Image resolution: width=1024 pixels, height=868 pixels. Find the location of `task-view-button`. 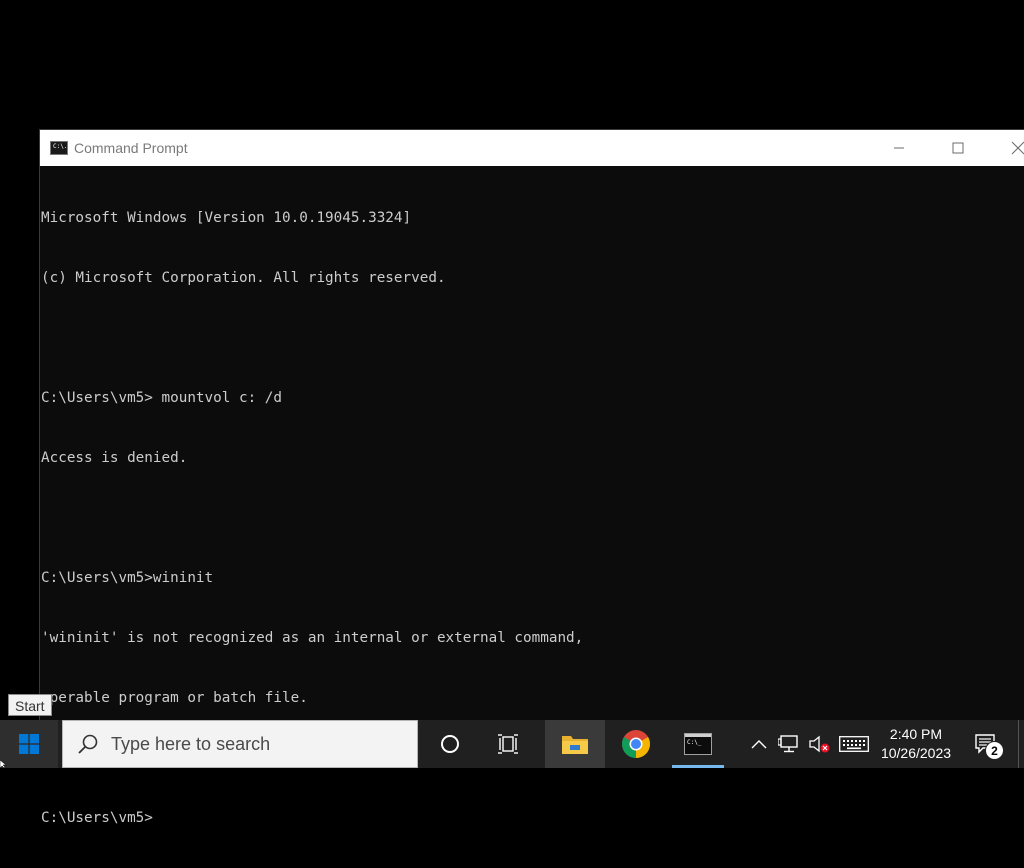

task-view-button is located at coordinates (510, 744).